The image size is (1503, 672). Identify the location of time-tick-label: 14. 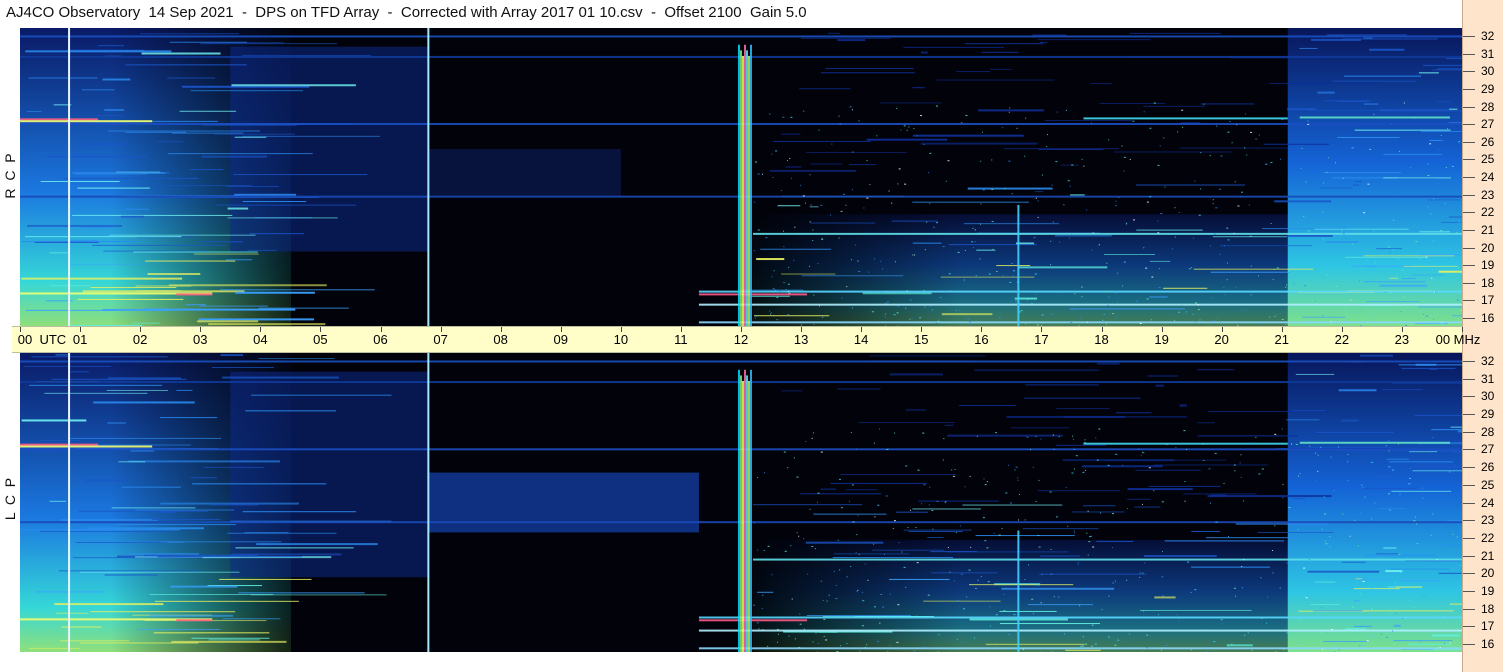
(861, 339).